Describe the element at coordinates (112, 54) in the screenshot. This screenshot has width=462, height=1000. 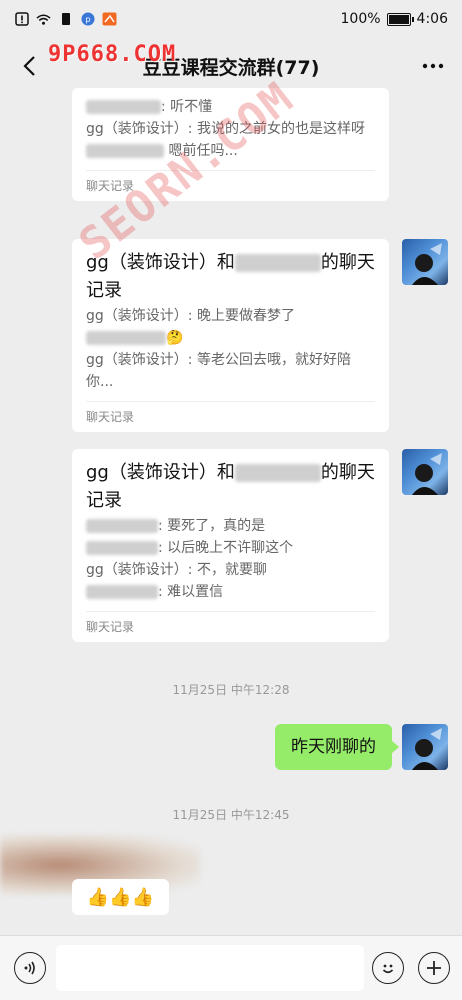
I see `watermark-top: 9P668.COM` at that location.